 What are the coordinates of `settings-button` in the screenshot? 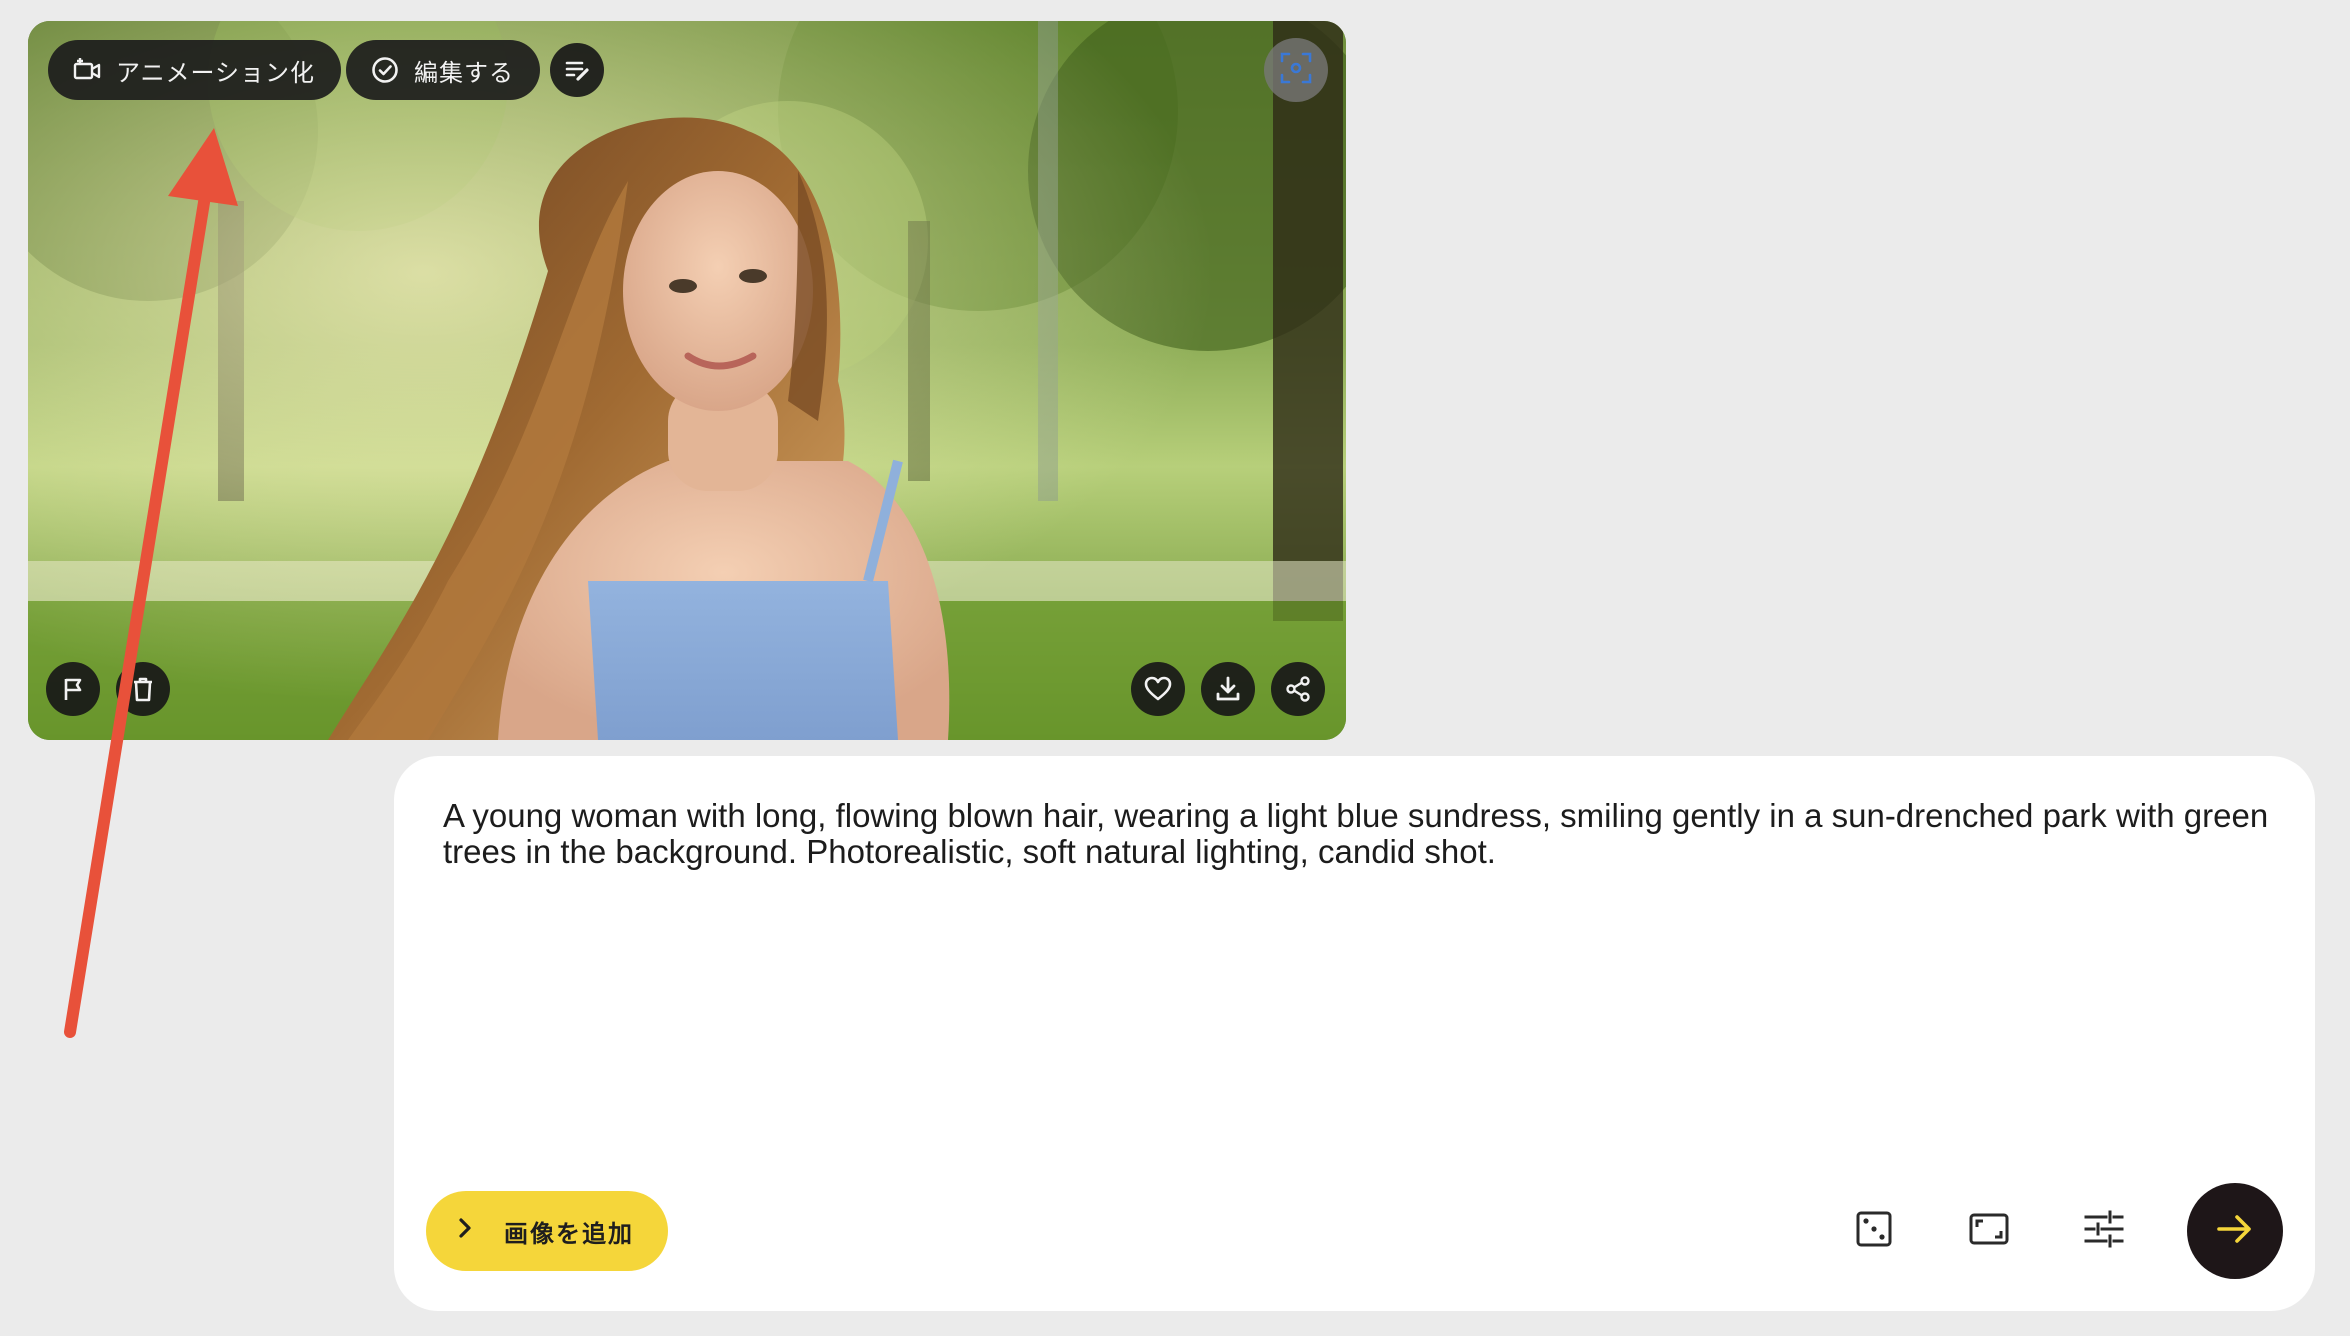 It's located at (2104, 1231).